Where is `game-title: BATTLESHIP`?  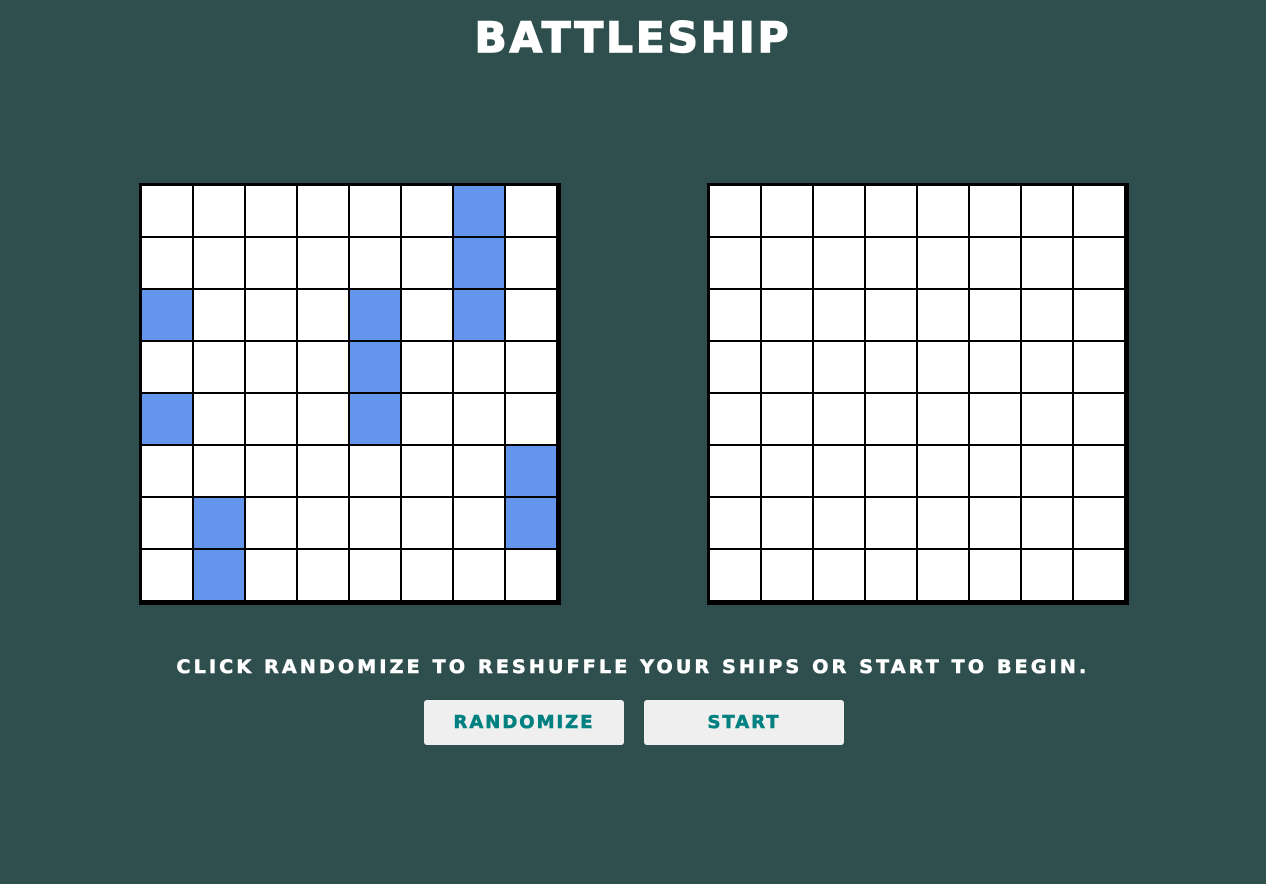
game-title: BATTLESHIP is located at coordinates (633, 37).